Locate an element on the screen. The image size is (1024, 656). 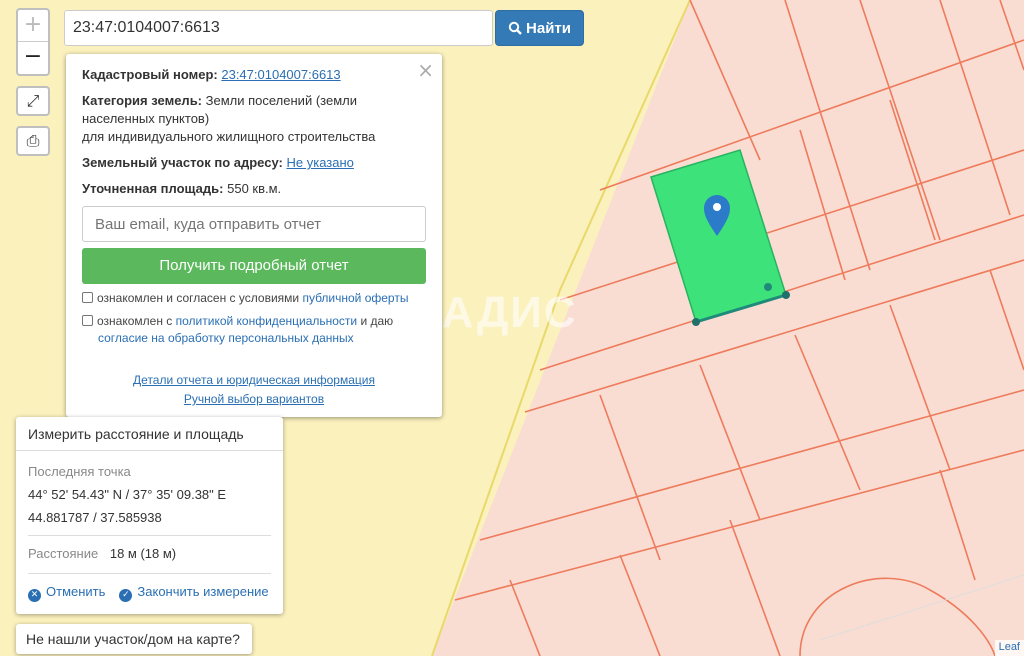
zoom-control: + − is located at coordinates (33, 42).